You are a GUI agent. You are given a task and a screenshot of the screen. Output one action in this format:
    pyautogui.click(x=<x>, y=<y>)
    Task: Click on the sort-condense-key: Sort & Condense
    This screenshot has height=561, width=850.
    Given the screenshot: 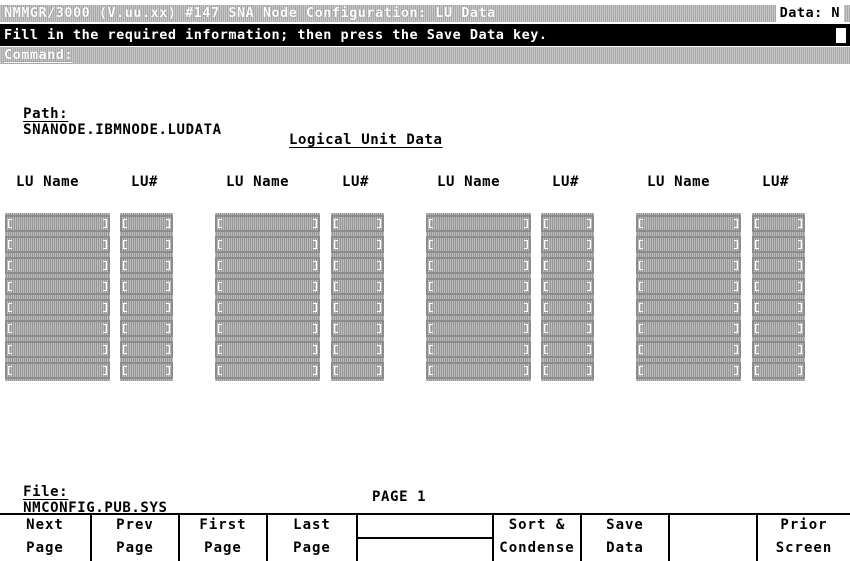 What is the action you would take?
    pyautogui.click(x=538, y=538)
    